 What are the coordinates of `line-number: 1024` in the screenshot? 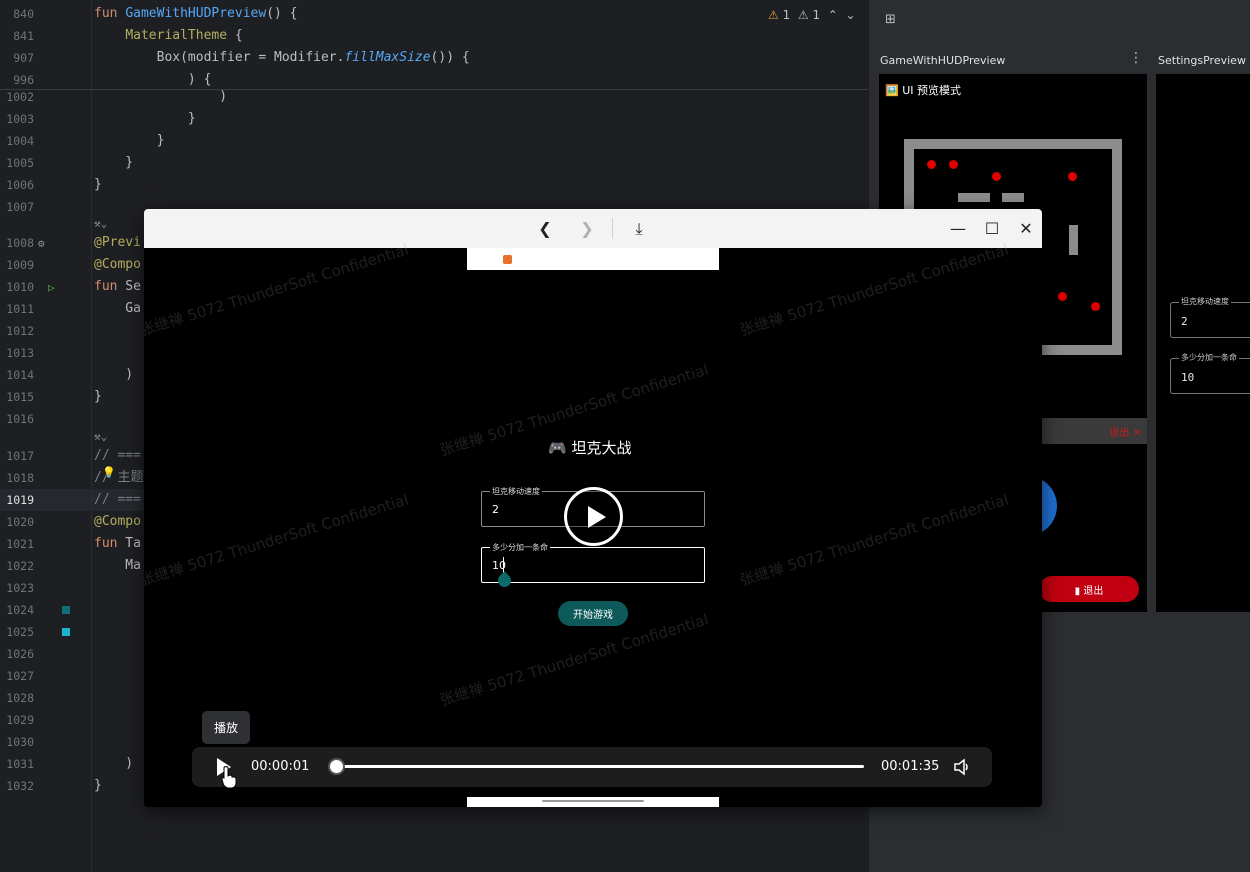 It's located at (20, 610).